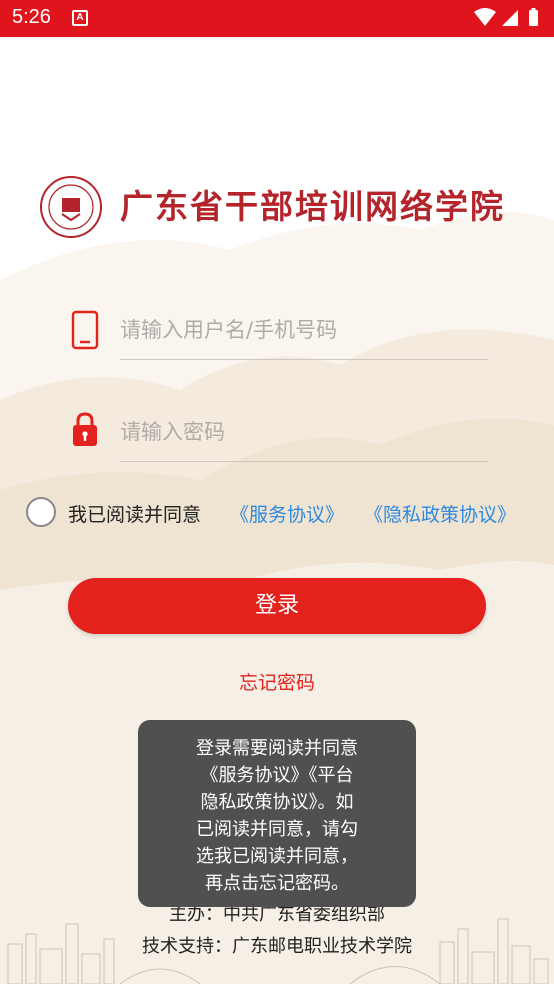 The image size is (554, 984). Describe the element at coordinates (277, 802) in the screenshot. I see `toast-line: 隐私政策协议》。如` at that location.